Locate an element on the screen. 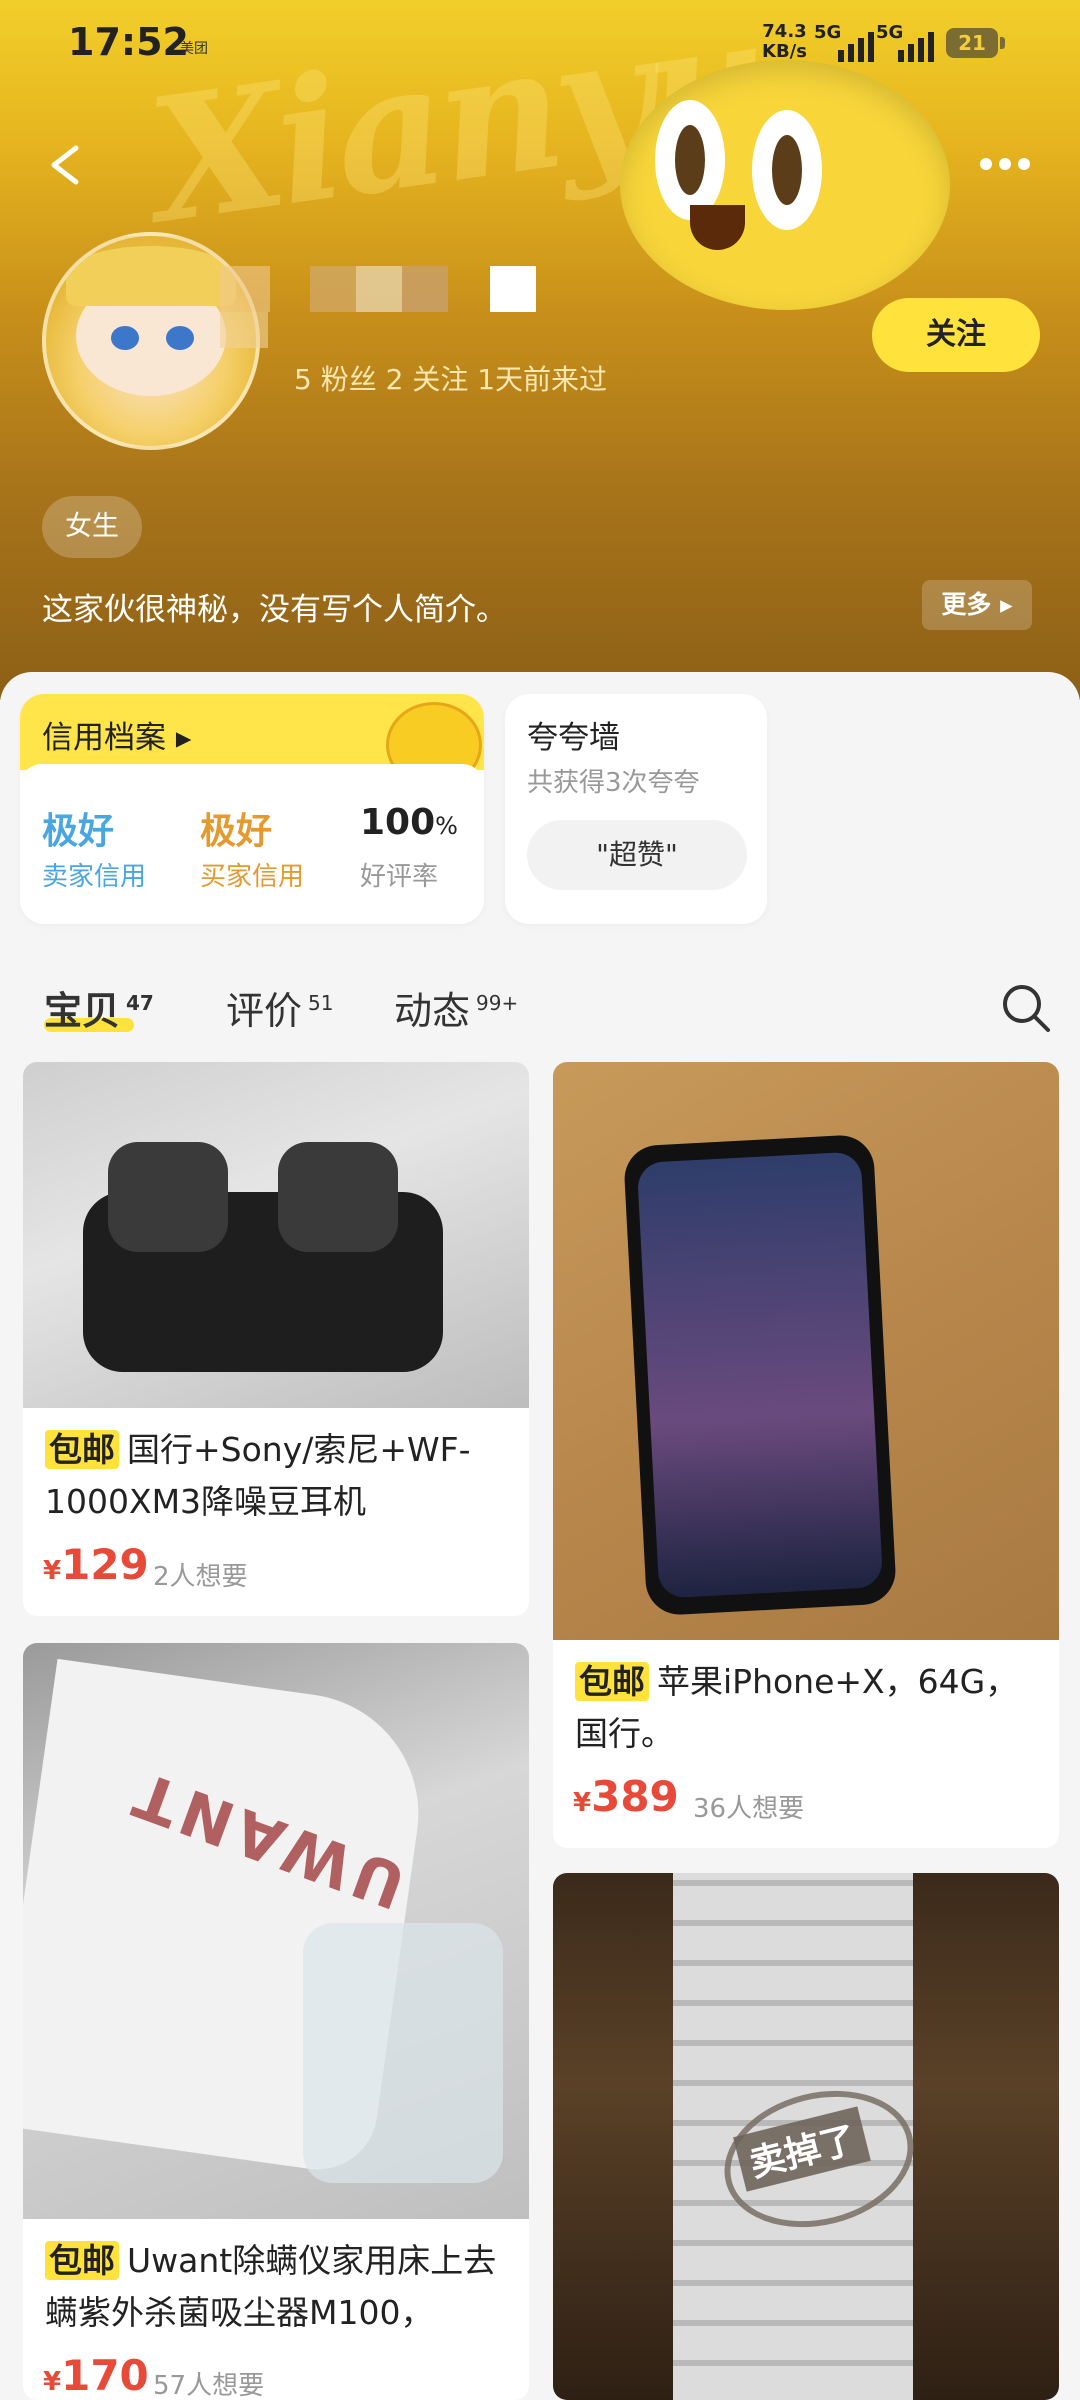 The width and height of the screenshot is (1080, 2400). item-card: 卖掉了 is located at coordinates (806, 2136).